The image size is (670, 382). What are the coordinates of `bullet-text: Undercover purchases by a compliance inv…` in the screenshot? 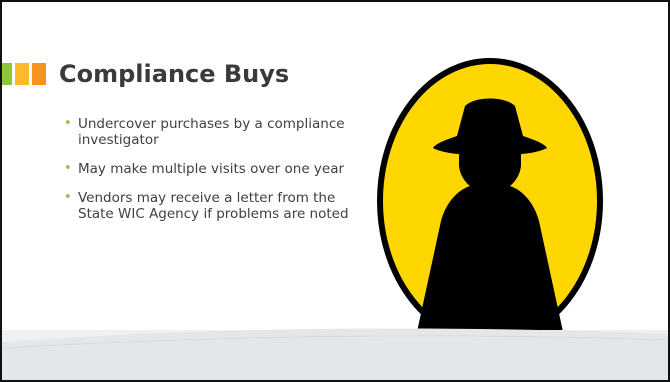 It's located at (211, 132).